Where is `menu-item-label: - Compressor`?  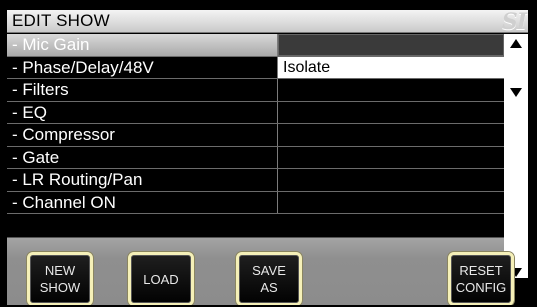
menu-item-label: - Compressor is located at coordinates (142, 135).